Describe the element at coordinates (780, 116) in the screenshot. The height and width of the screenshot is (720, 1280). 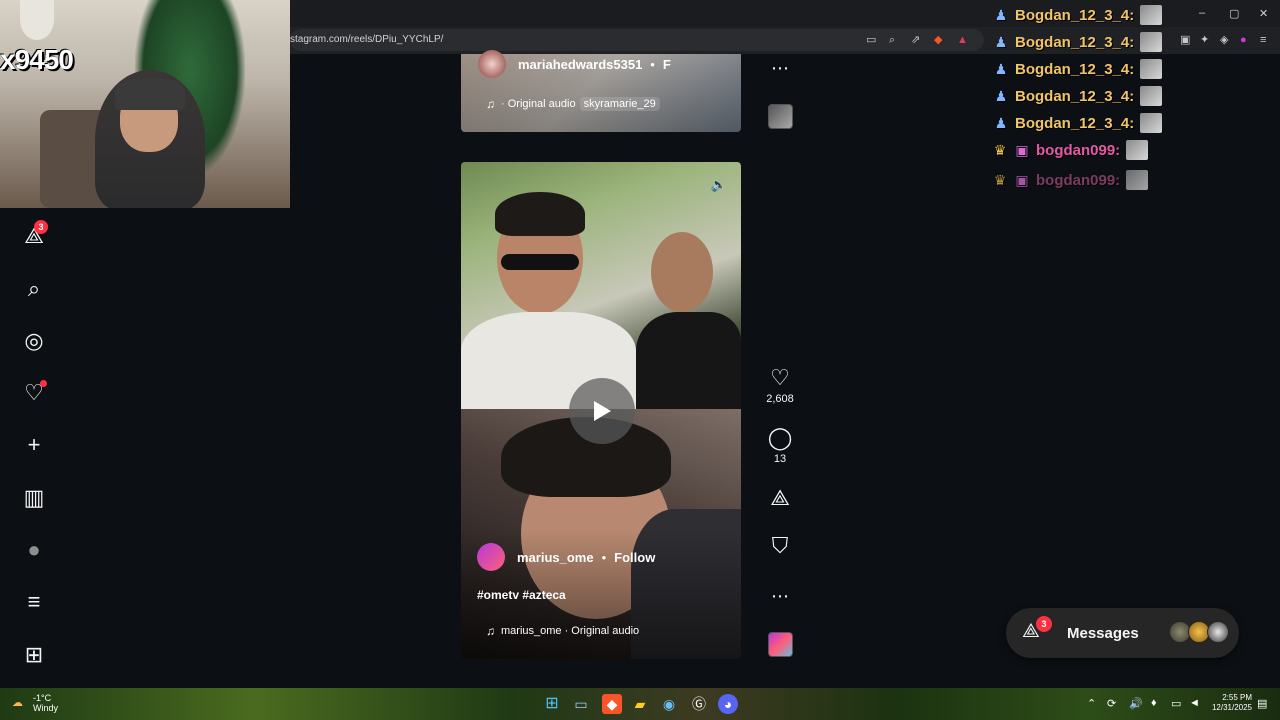
I see `reel-previous-audio-thumbnail` at that location.